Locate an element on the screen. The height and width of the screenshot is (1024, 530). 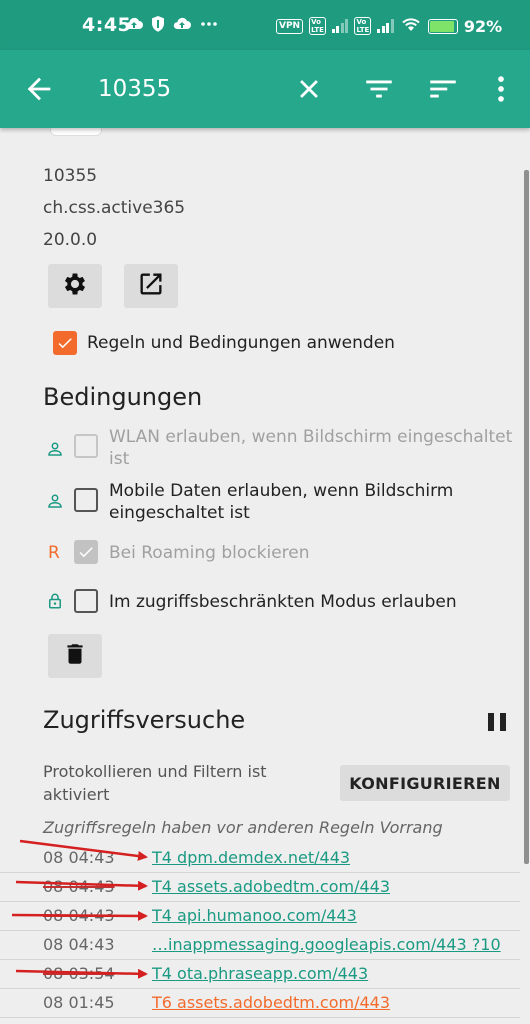
trash-icon is located at coordinates (75, 656).